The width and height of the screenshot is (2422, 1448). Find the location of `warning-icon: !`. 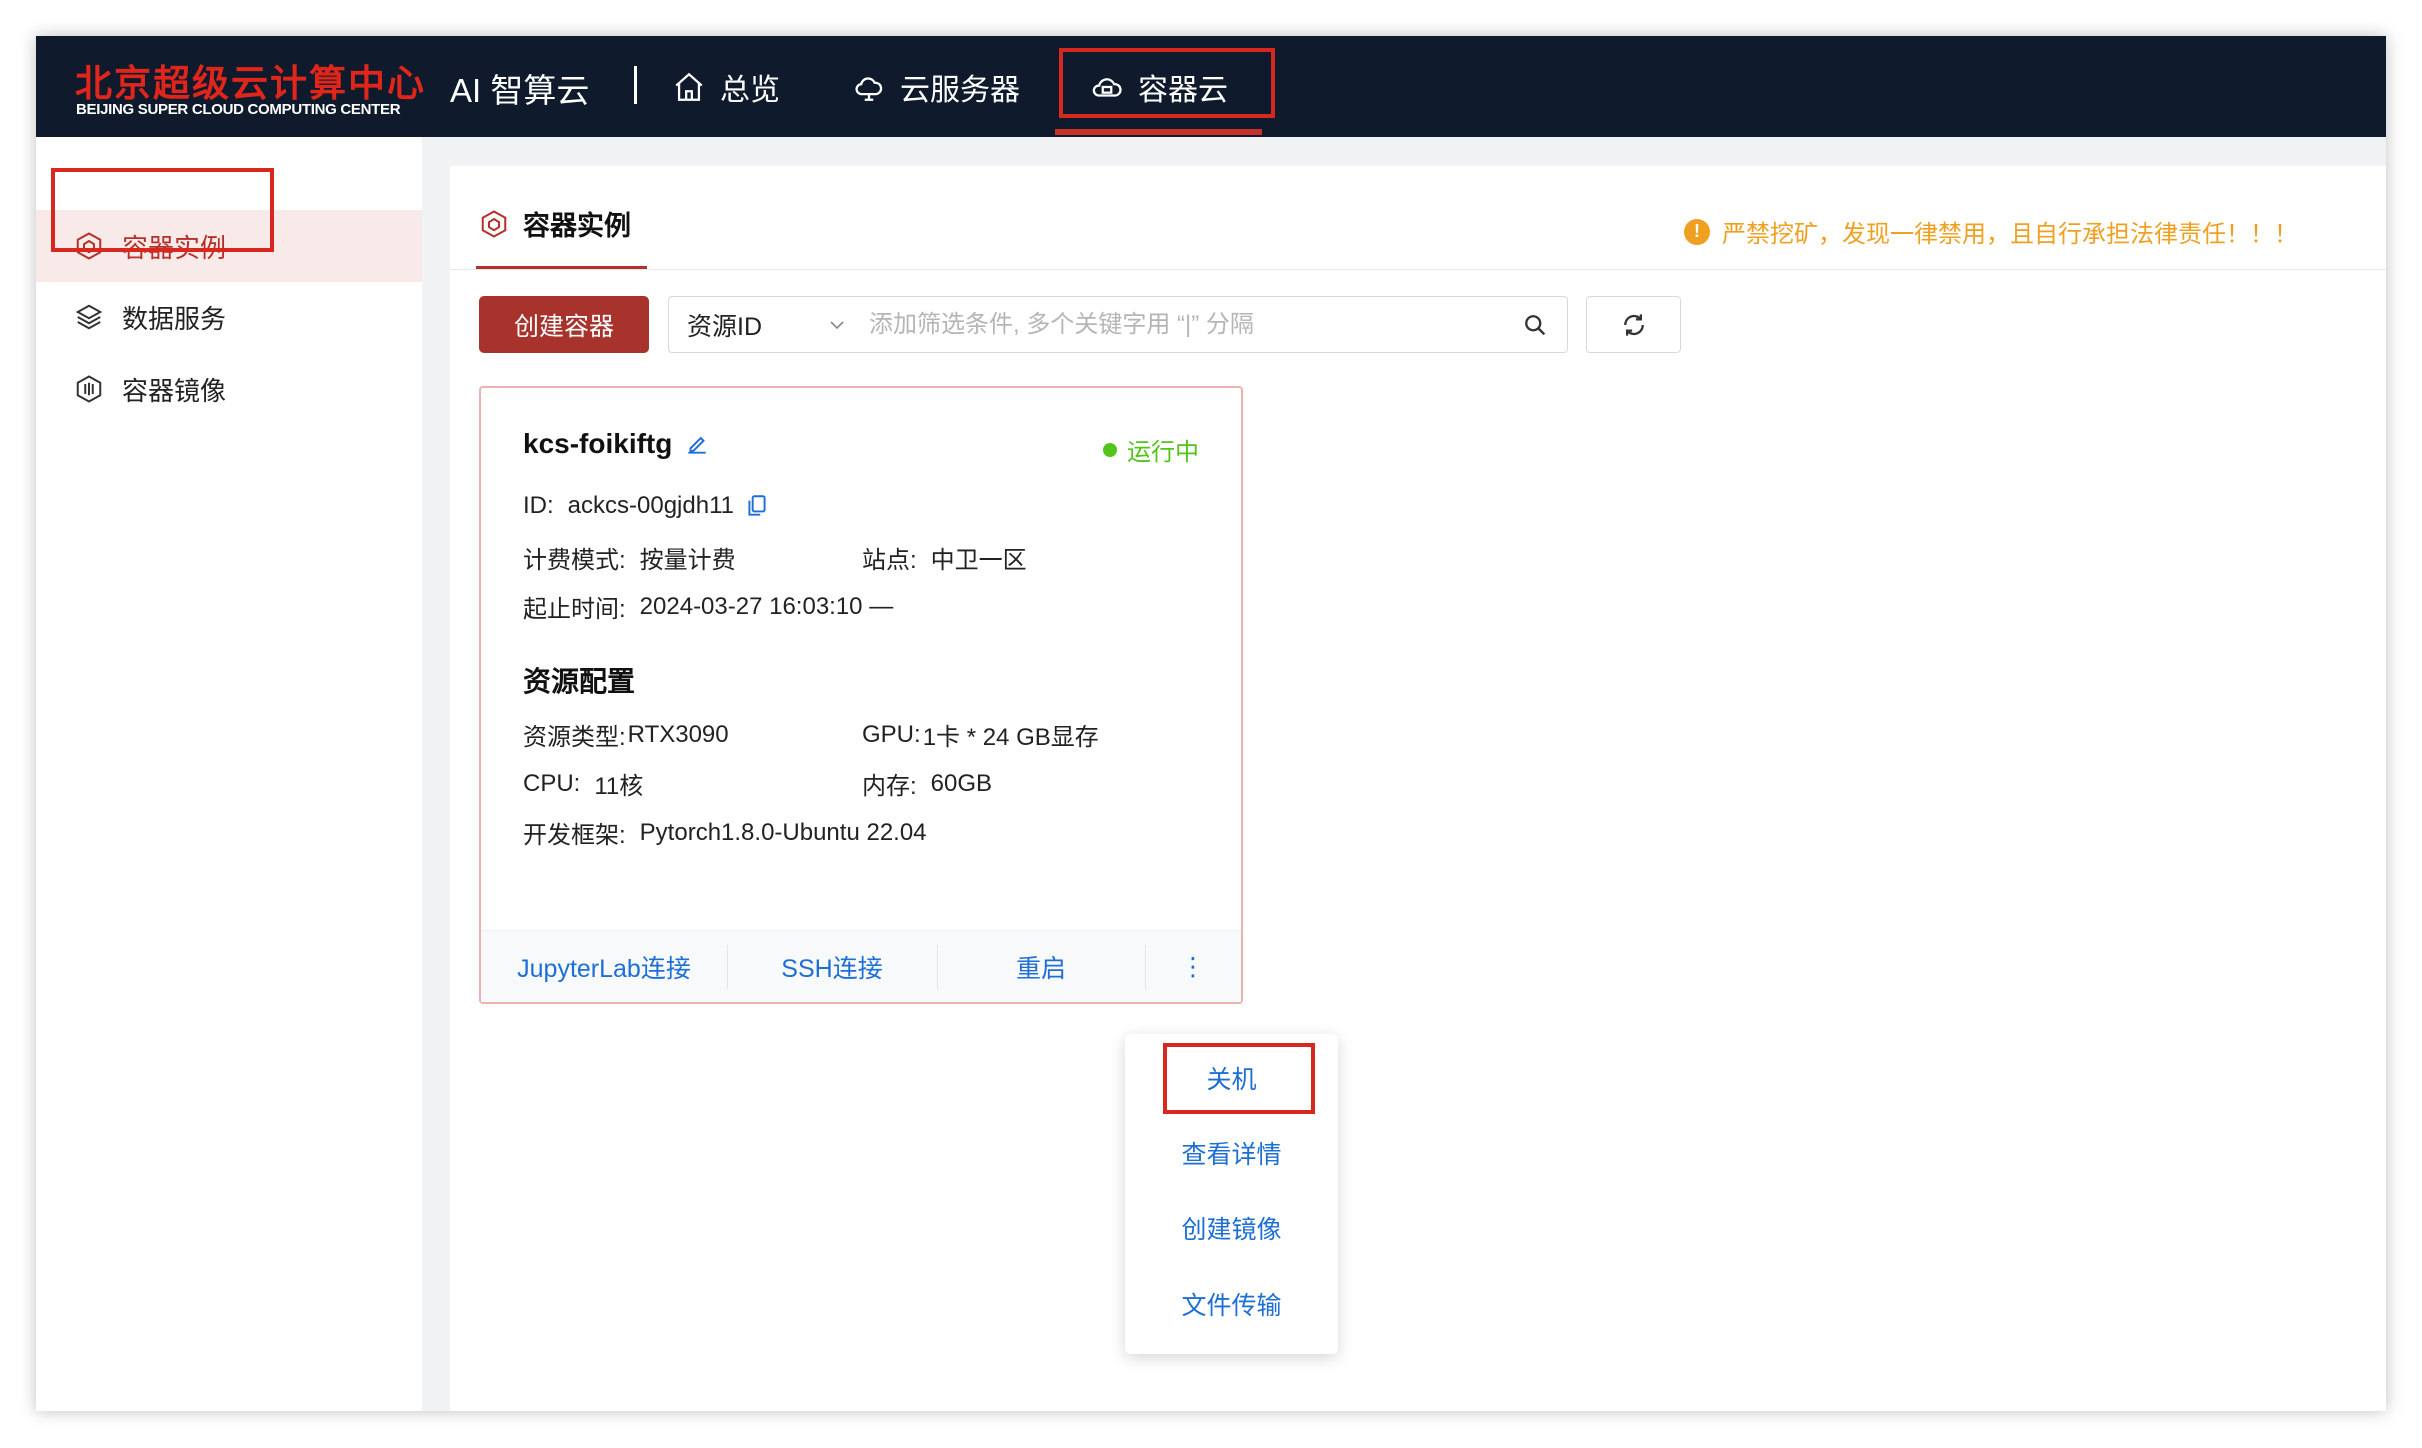

warning-icon: ! is located at coordinates (1697, 231).